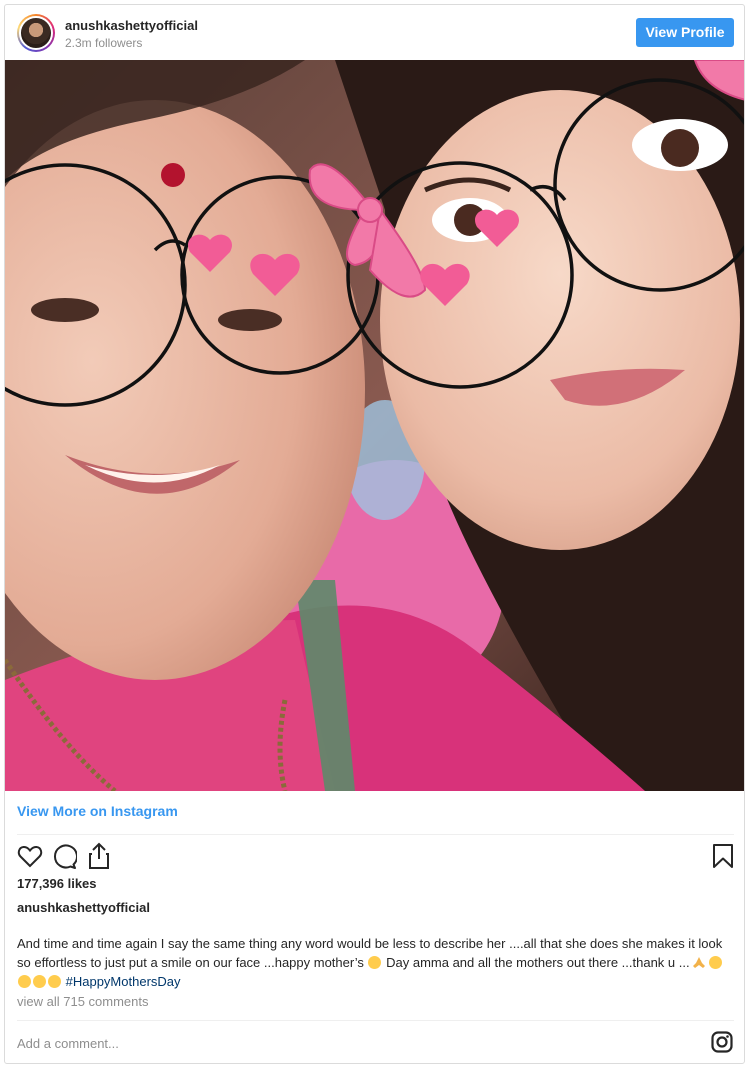 Image resolution: width=750 pixels, height=1068 pixels. Describe the element at coordinates (104, 43) in the screenshot. I see `followers-count: 2.3m followers` at that location.